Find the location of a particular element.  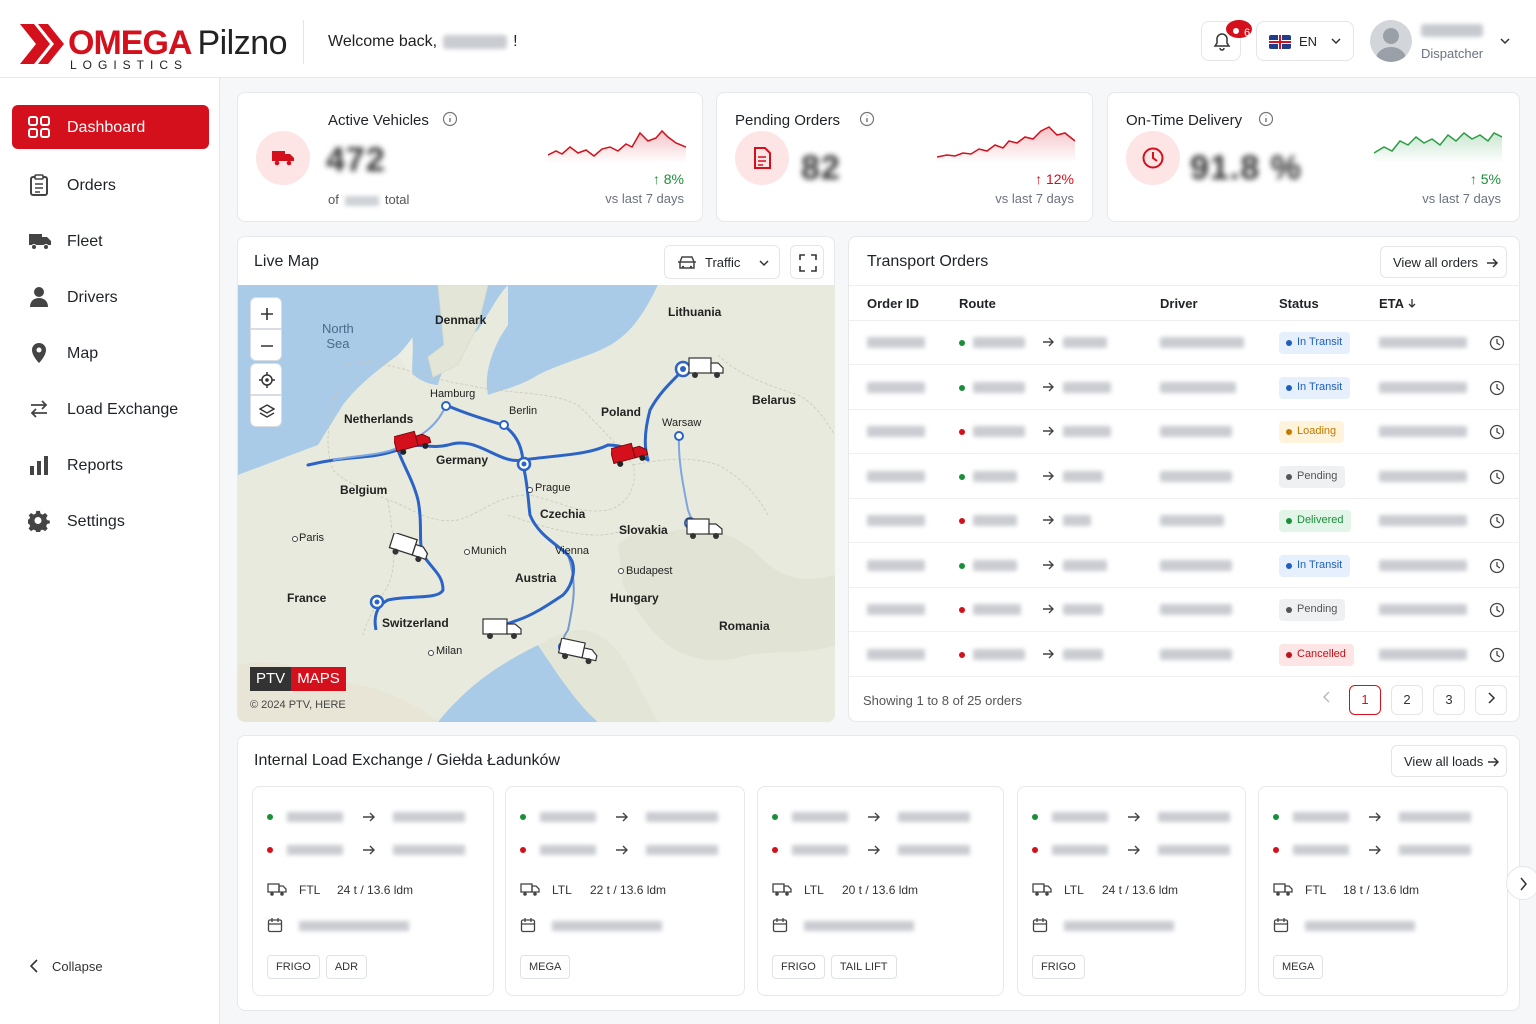

sidebar-item-orders: Orders is located at coordinates (110, 185).